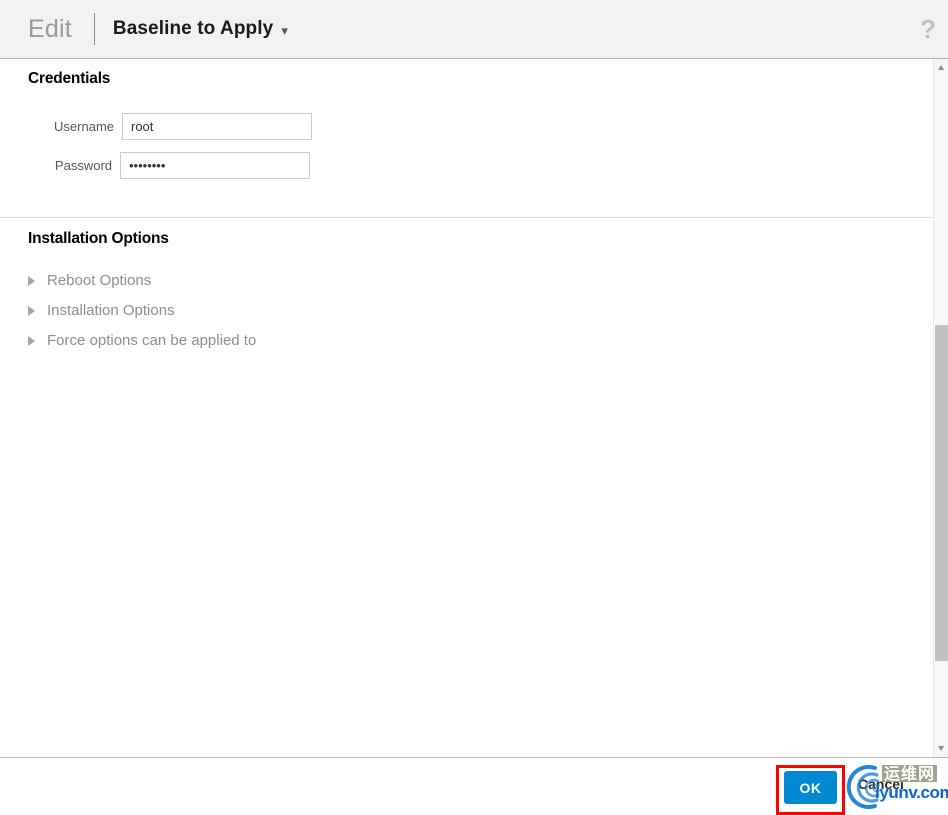 The height and width of the screenshot is (815, 948). I want to click on installation-options-heading: Installation Options, so click(98, 238).